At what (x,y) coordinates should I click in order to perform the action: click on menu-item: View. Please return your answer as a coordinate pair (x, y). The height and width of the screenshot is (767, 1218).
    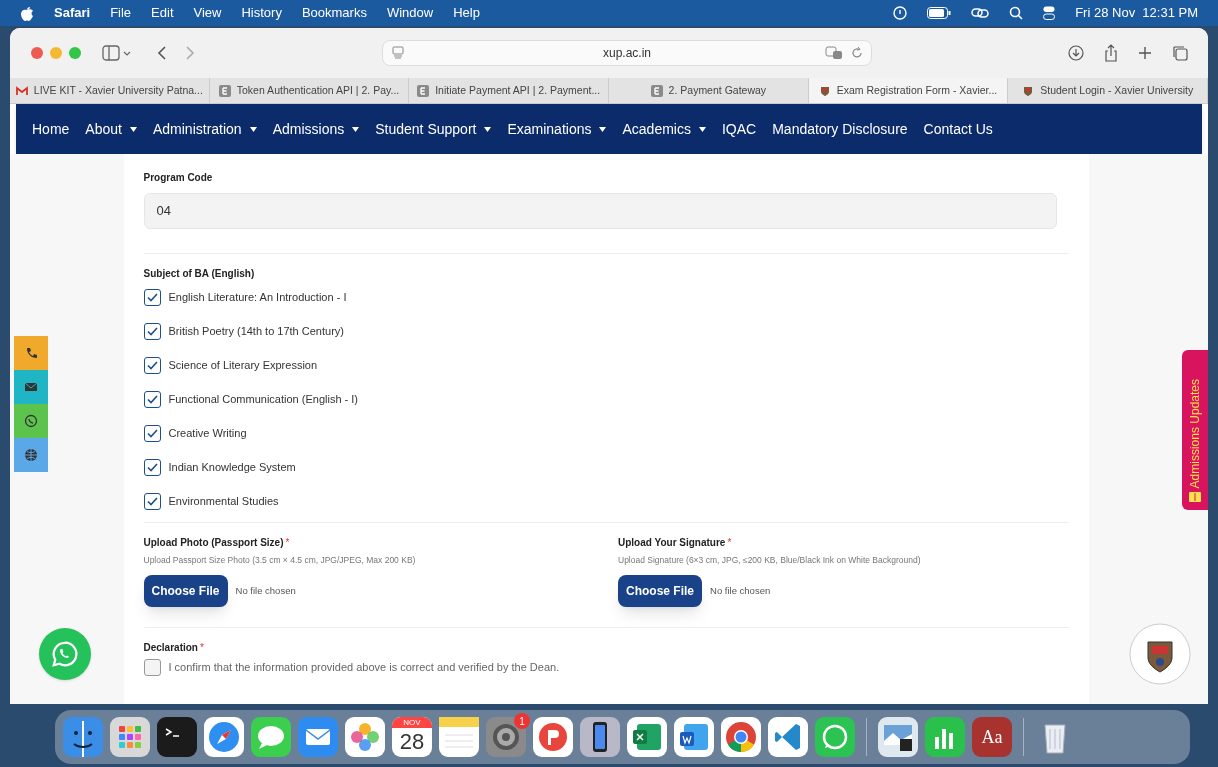
    Looking at the image, I should click on (207, 13).